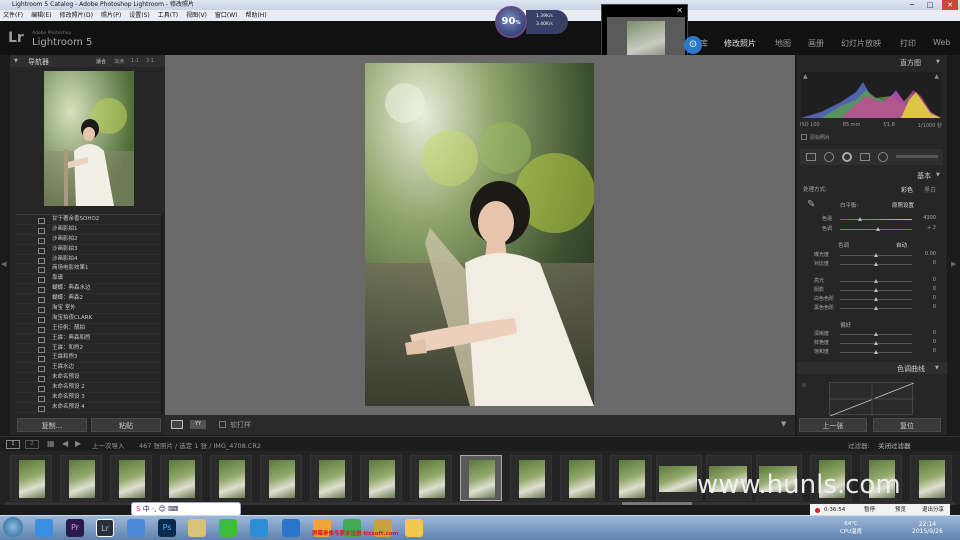 This screenshot has height=540, width=960. What do you see at coordinates (930, 189) in the screenshot?
I see `treatment-bw: 黑白` at bounding box center [930, 189].